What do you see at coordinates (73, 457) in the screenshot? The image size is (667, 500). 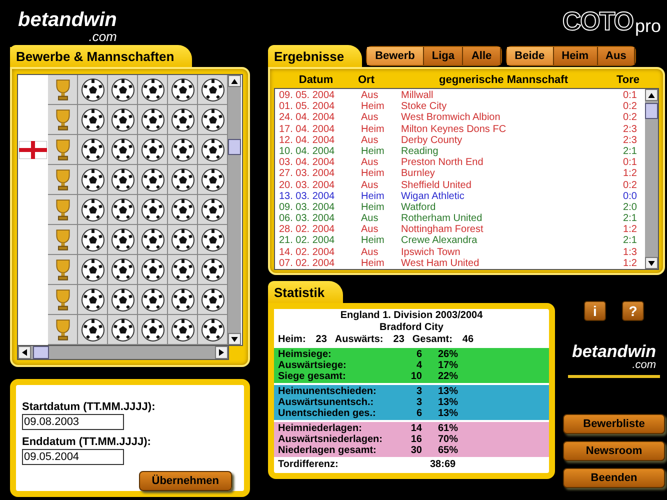 I see `end-date-field: 09.05.2004` at bounding box center [73, 457].